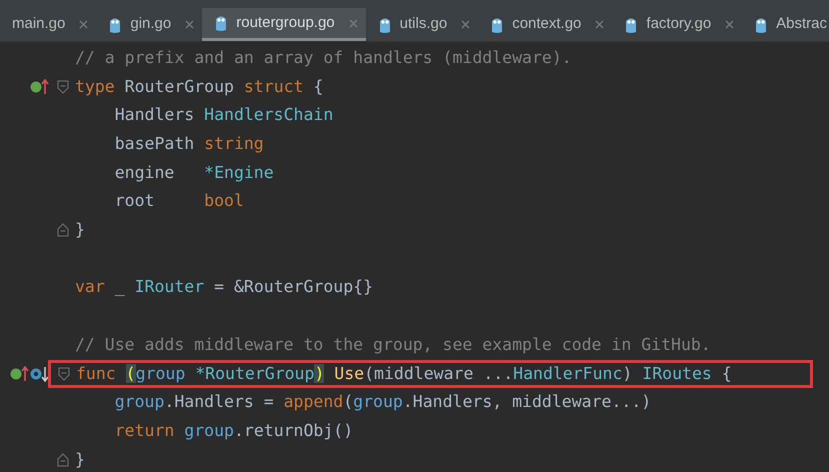 The width and height of the screenshot is (829, 472). What do you see at coordinates (323, 57) in the screenshot?
I see `code-comment: // a prefix and an array of handlers (middleware).` at bounding box center [323, 57].